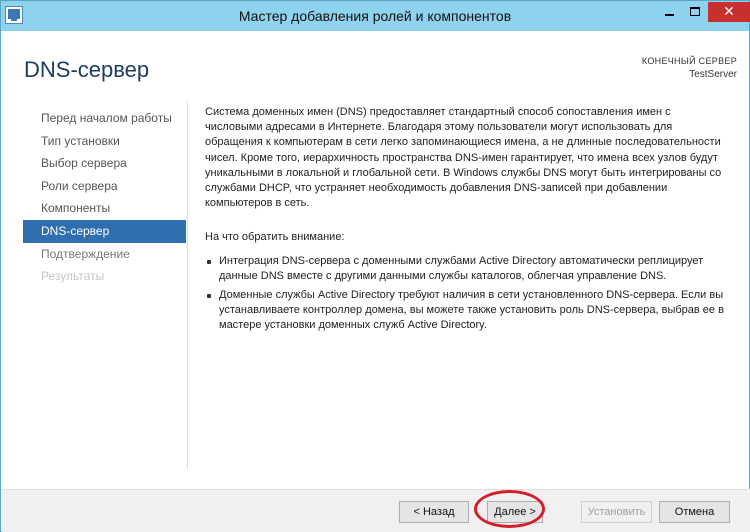 The image size is (750, 532). I want to click on close-button: ✕, so click(729, 12).